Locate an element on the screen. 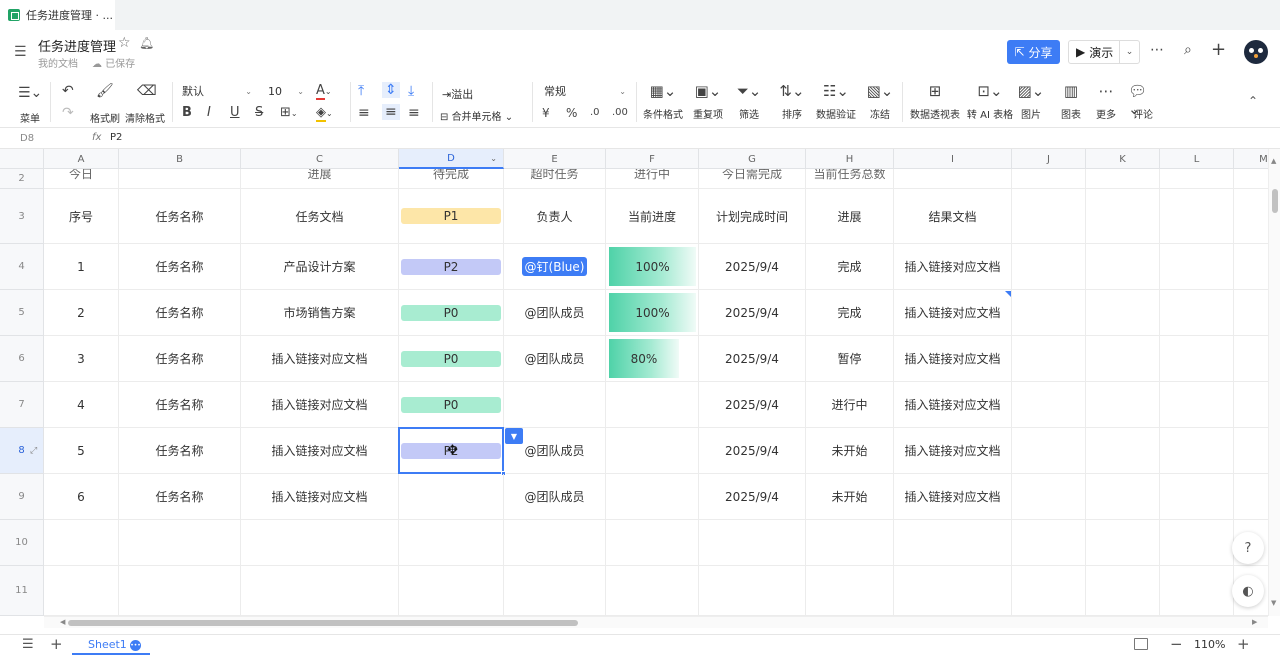  format-painter-label: 格式刷 is located at coordinates (105, 117).